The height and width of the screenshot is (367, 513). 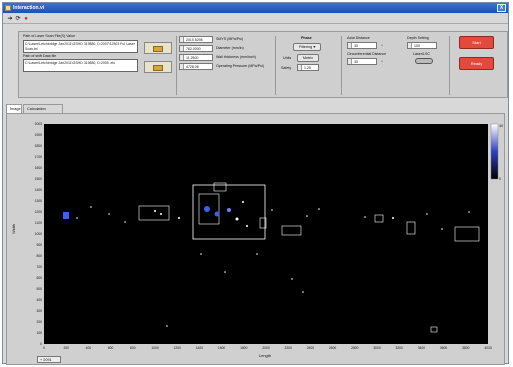 What do you see at coordinates (222, 348) in the screenshot?
I see `x-tick-label: 1600` at bounding box center [222, 348].